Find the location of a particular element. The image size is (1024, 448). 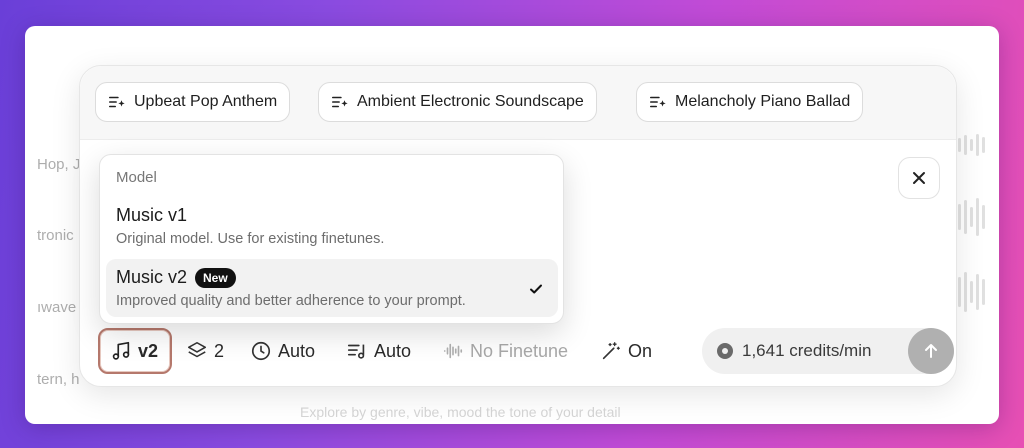

finetune-button: No Finetune is located at coordinates (505, 351).